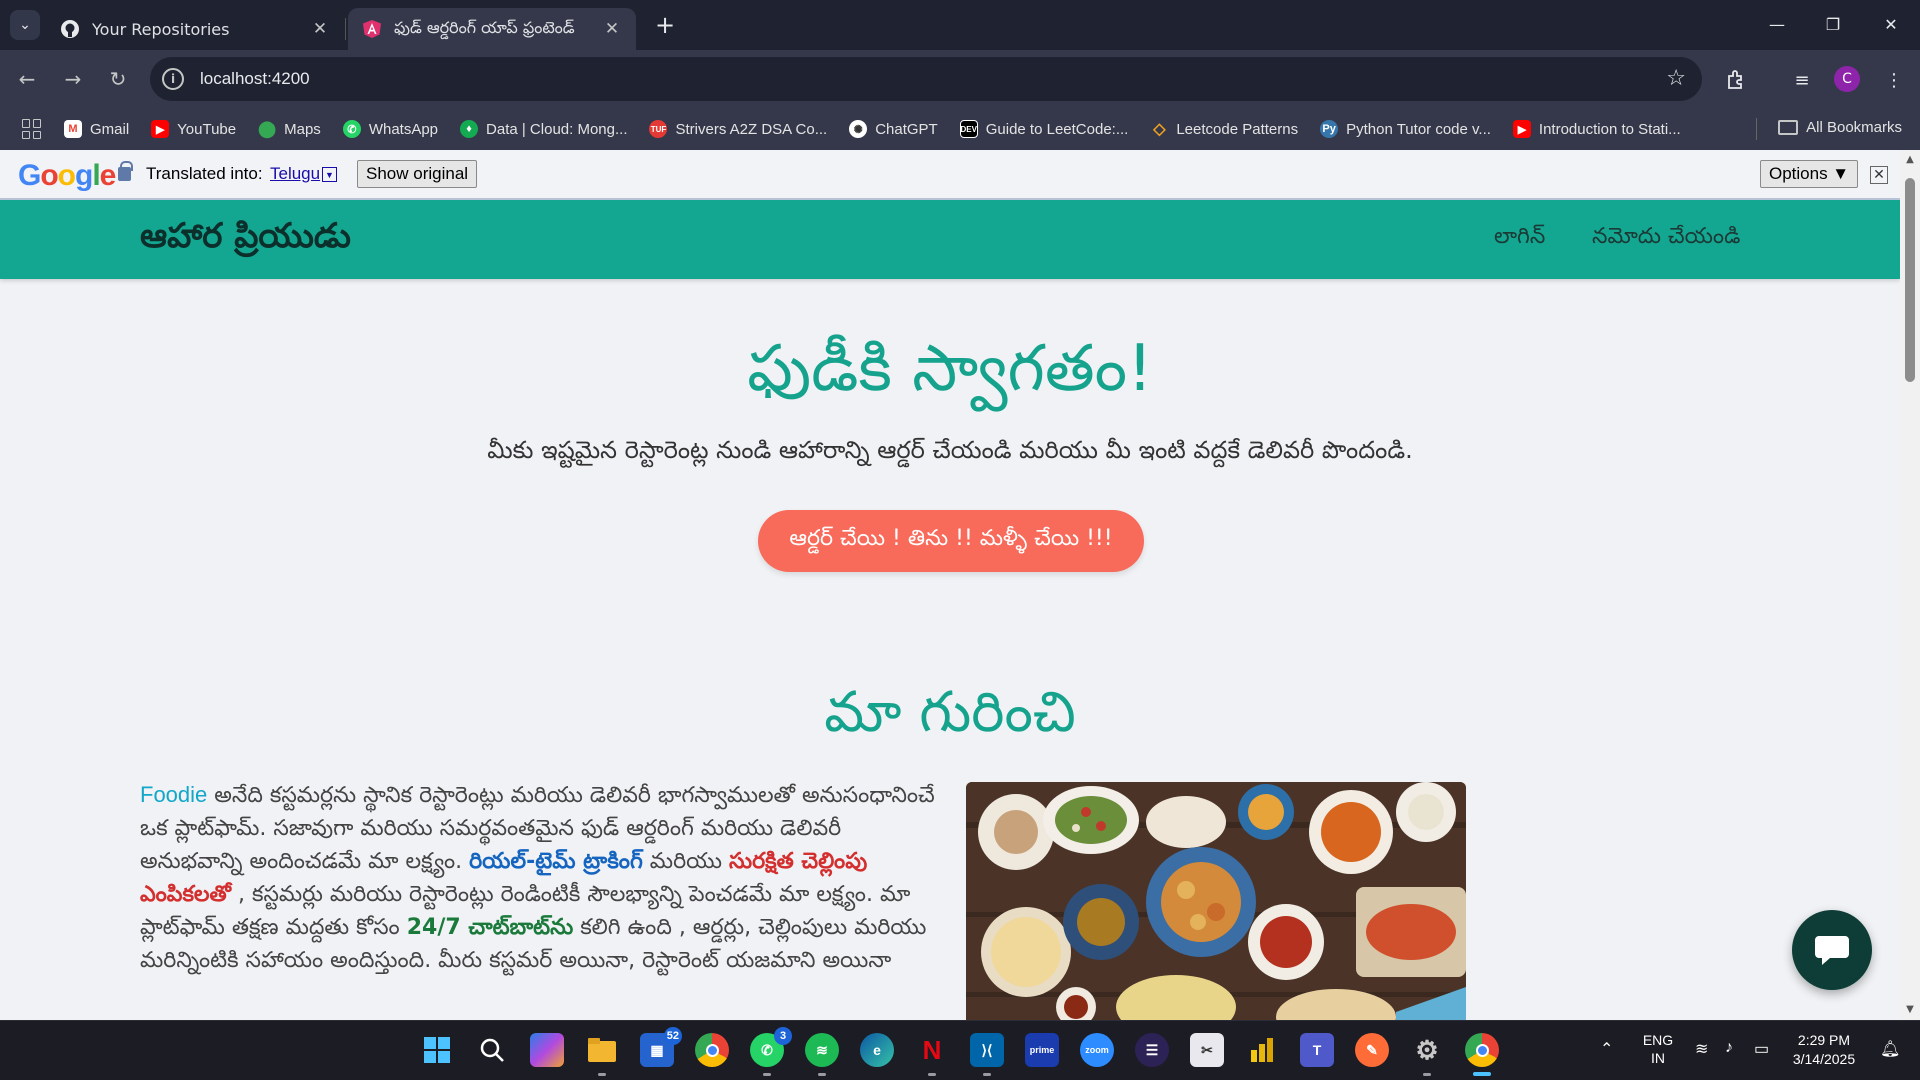 The height and width of the screenshot is (1080, 1920). Describe the element at coordinates (1606, 1049) in the screenshot. I see `tray-expand-icon: ⌃` at that location.